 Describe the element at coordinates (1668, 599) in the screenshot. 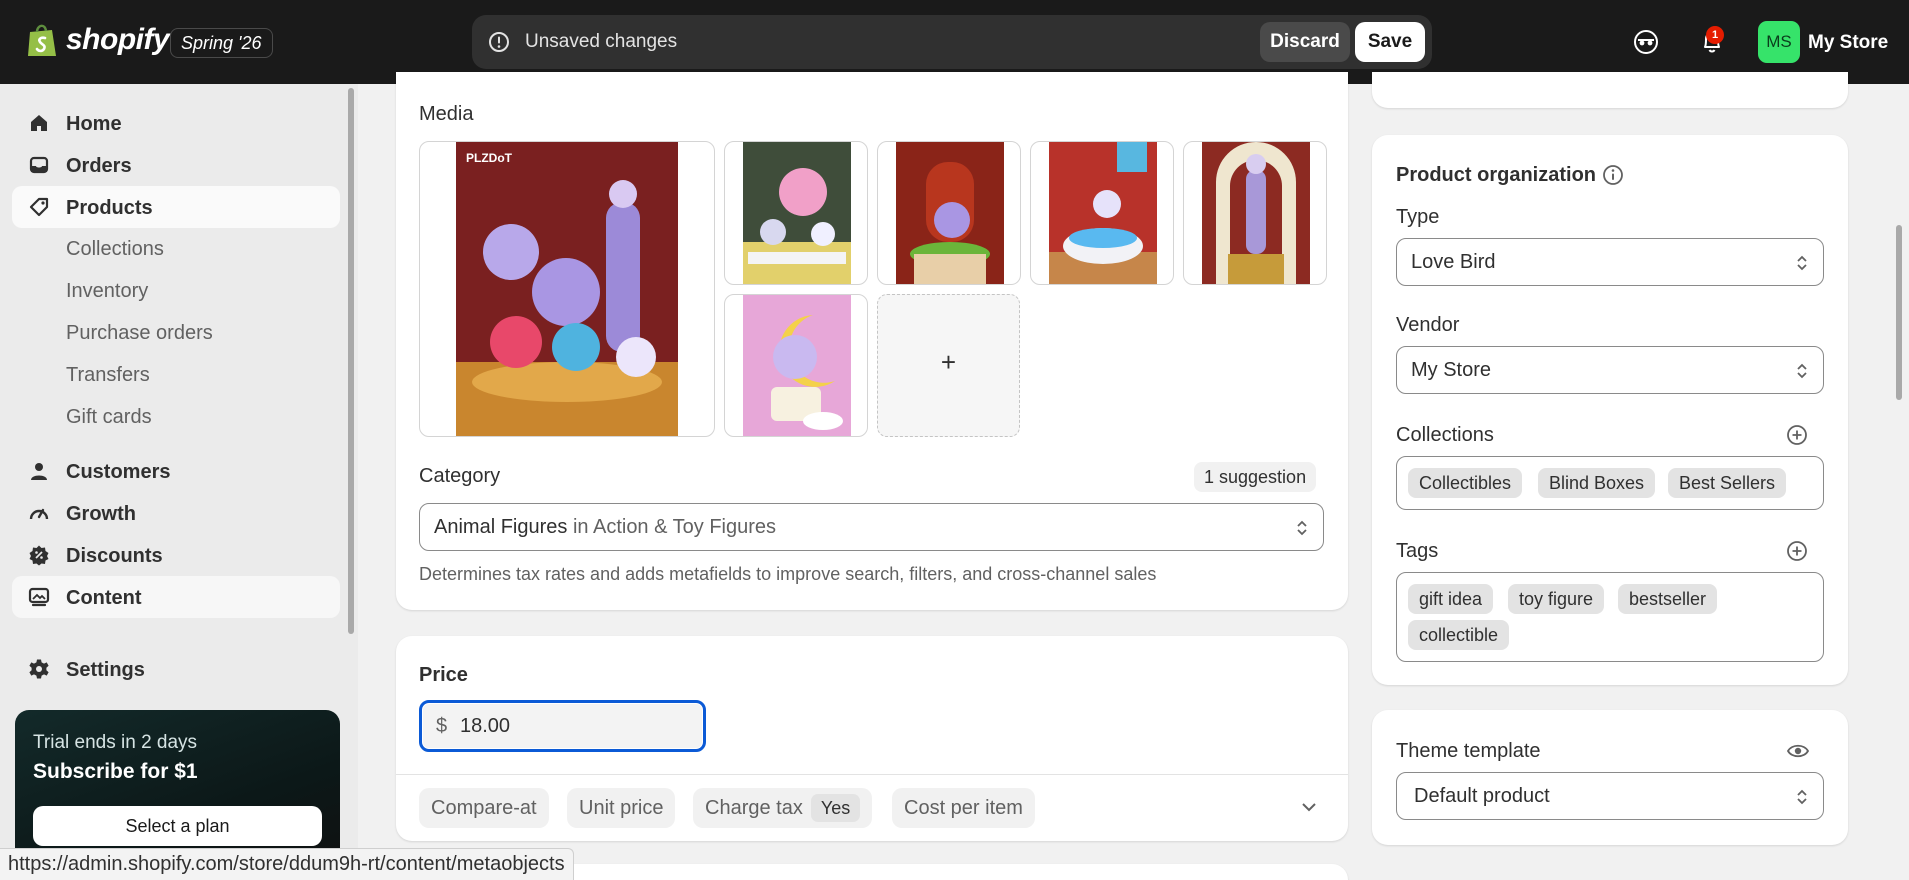

I see `product-tag: bestseller` at that location.